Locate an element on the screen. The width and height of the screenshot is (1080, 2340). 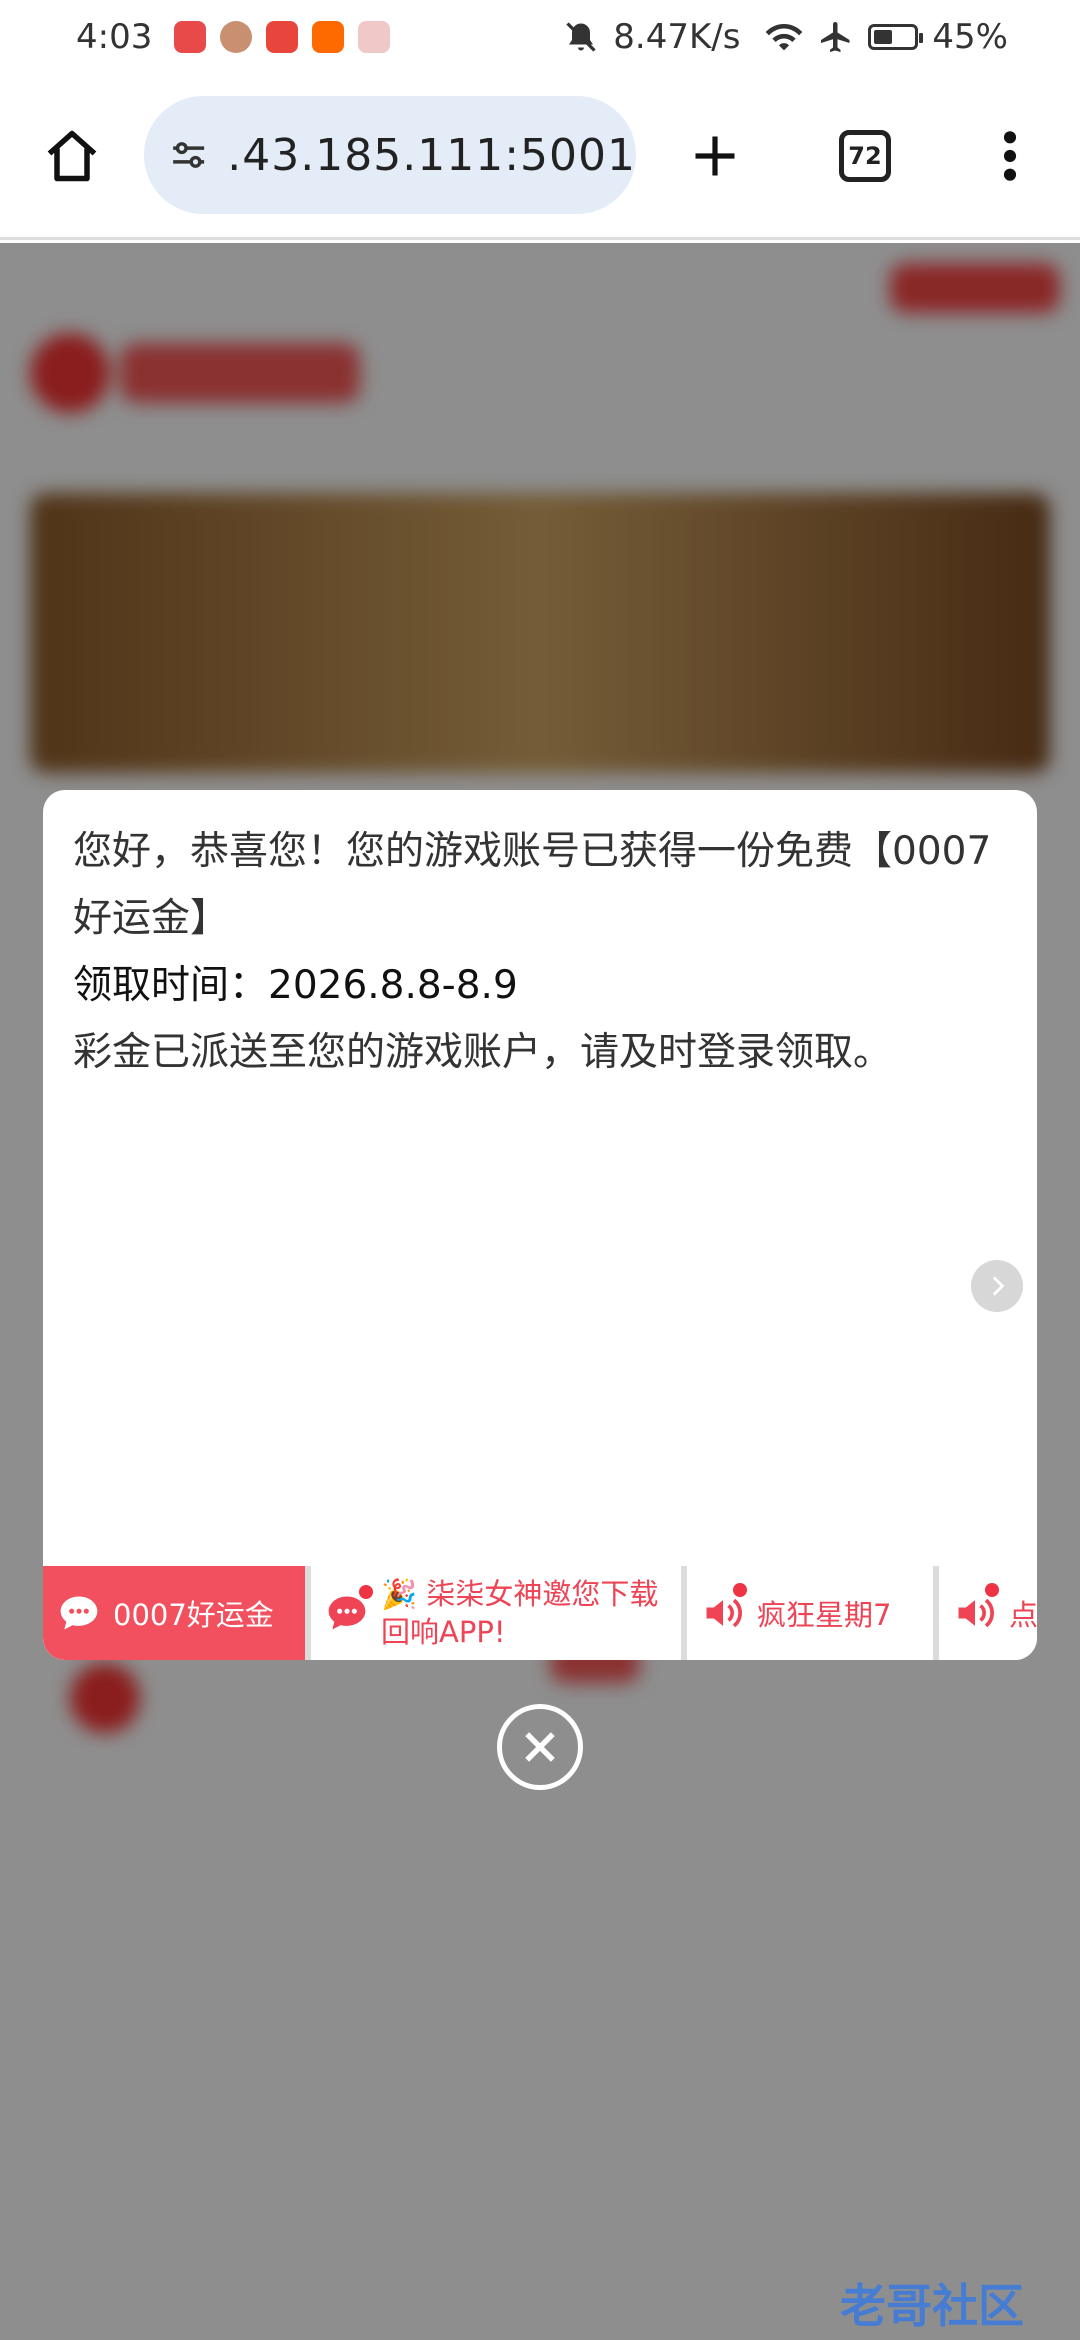
tab-crazy-week-7: 疯狂星期7 is located at coordinates (810, 1613).